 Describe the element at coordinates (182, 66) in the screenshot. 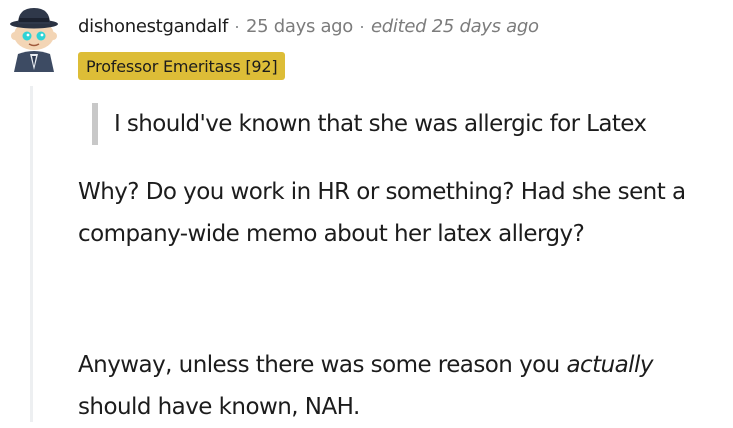

I see `user-flair: Professor Emeritass [92]` at that location.